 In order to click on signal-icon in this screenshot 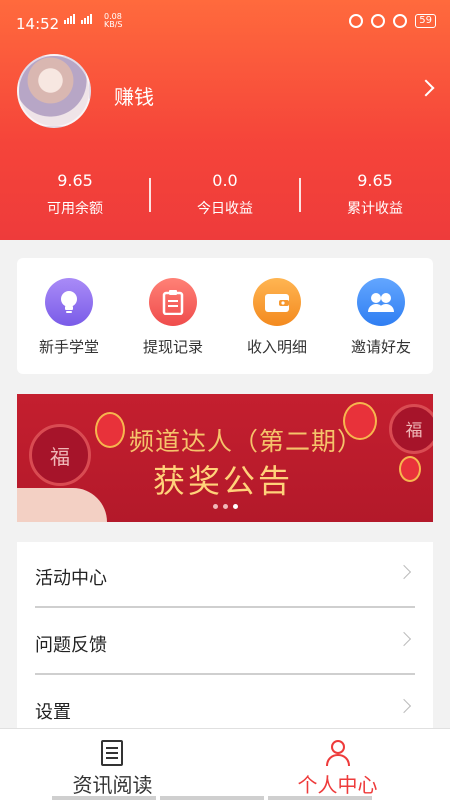, I will do `click(78, 19)`.